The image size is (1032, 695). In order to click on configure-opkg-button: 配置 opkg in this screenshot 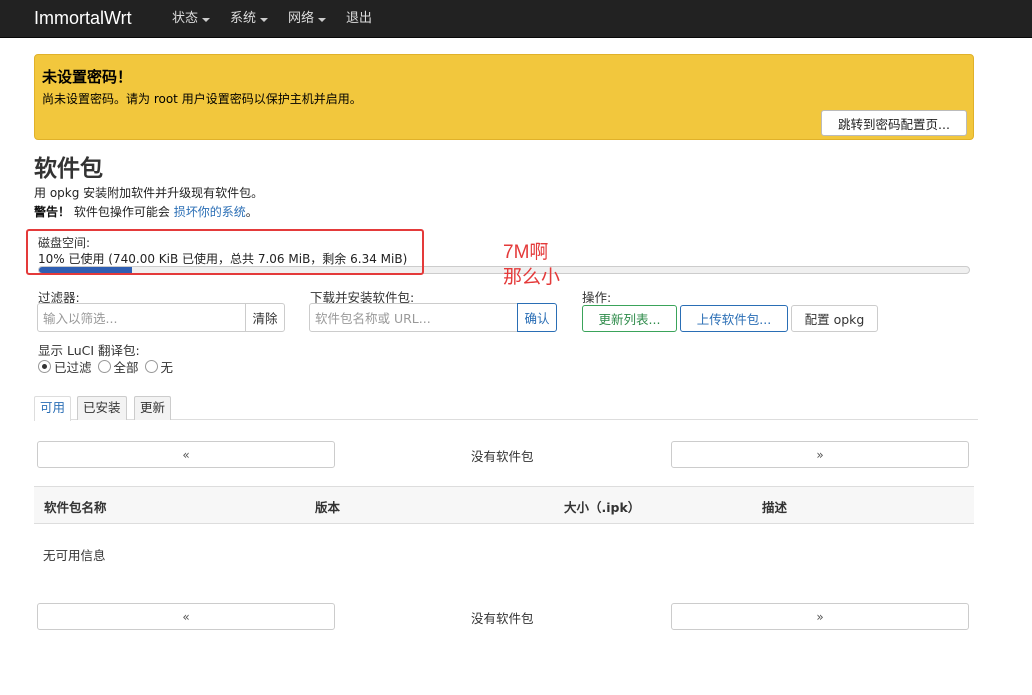, I will do `click(834, 318)`.